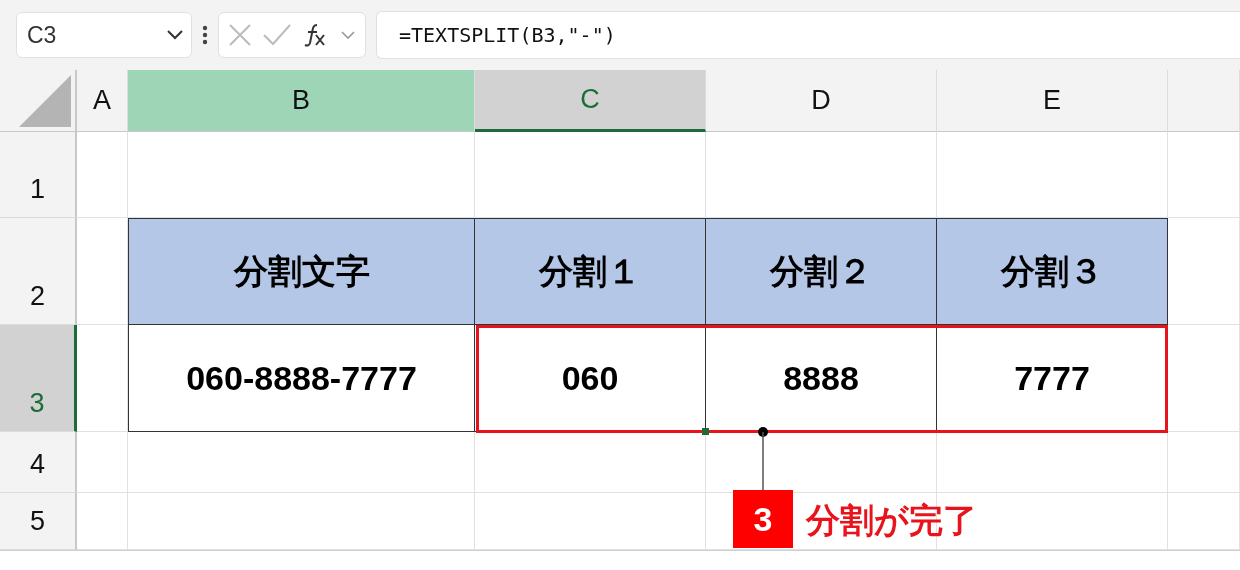  Describe the element at coordinates (590, 101) in the screenshot. I see `column-header: C` at that location.